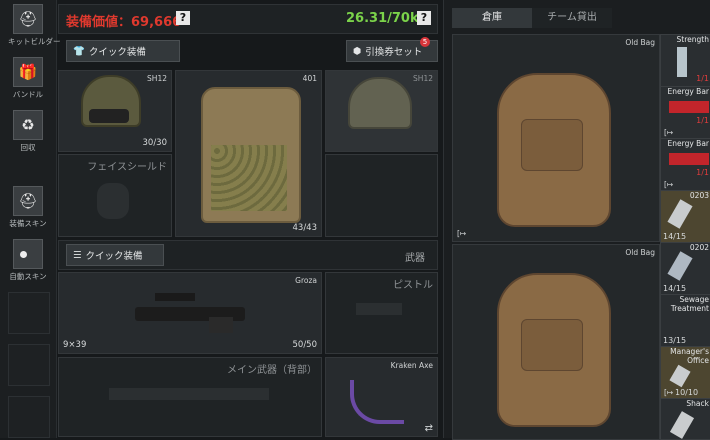 This screenshot has height=440, width=710. What do you see at coordinates (305, 228) in the screenshot?
I see `armor-durability: 43/43` at bounding box center [305, 228].